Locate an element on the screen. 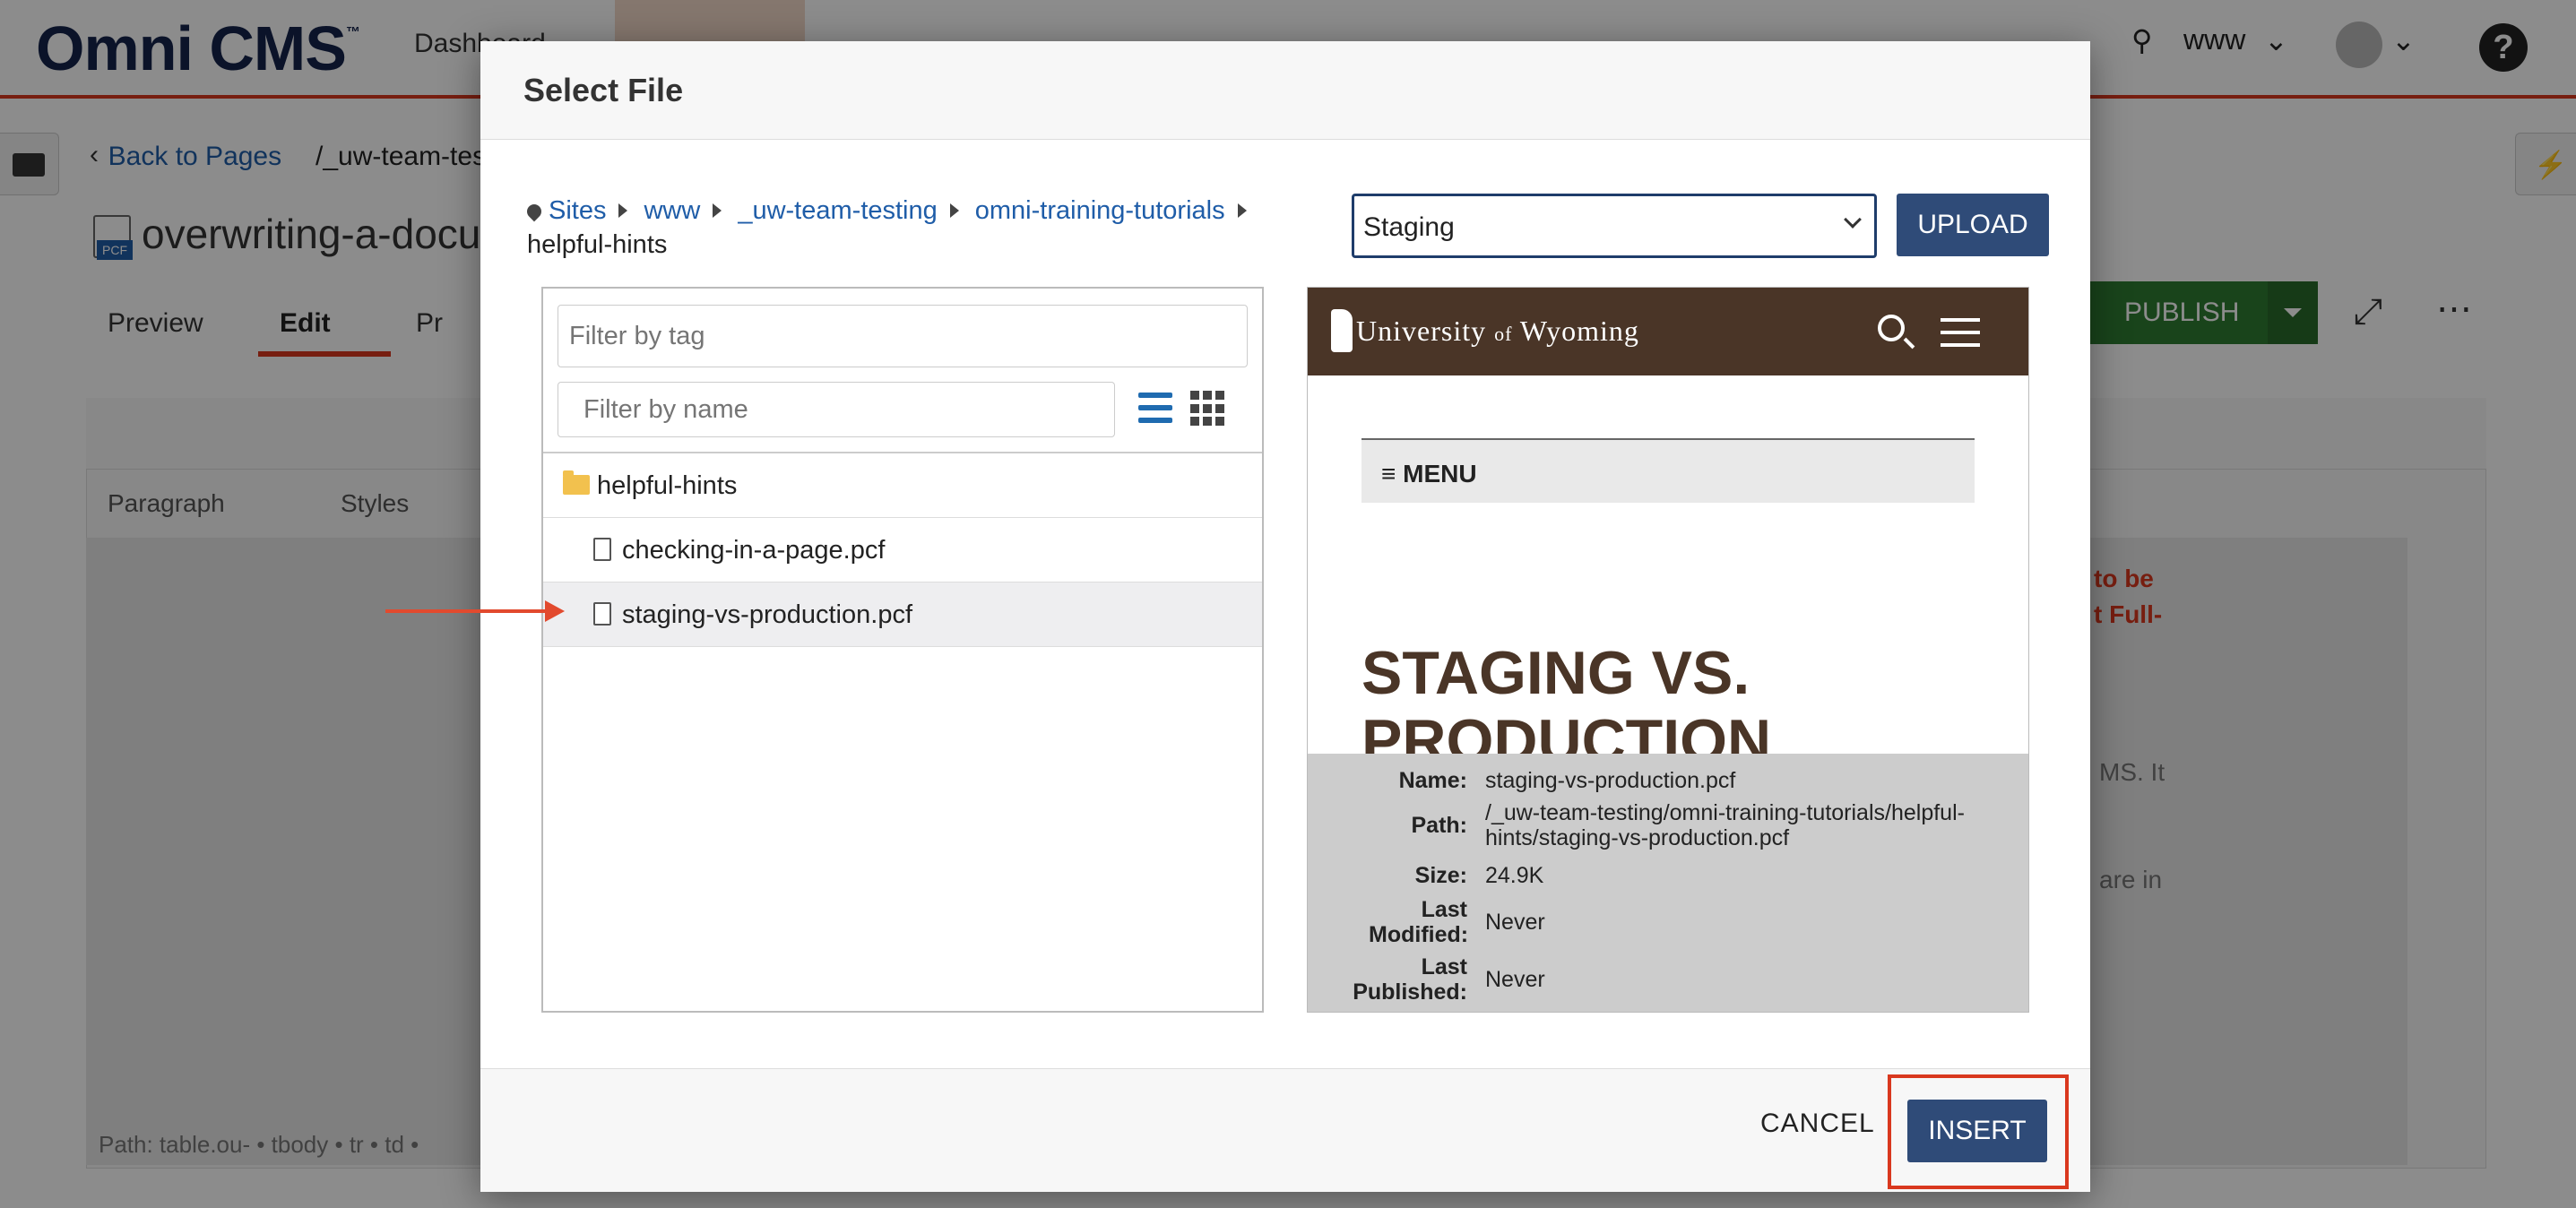  cancel-button: CANCEL is located at coordinates (1817, 1124).